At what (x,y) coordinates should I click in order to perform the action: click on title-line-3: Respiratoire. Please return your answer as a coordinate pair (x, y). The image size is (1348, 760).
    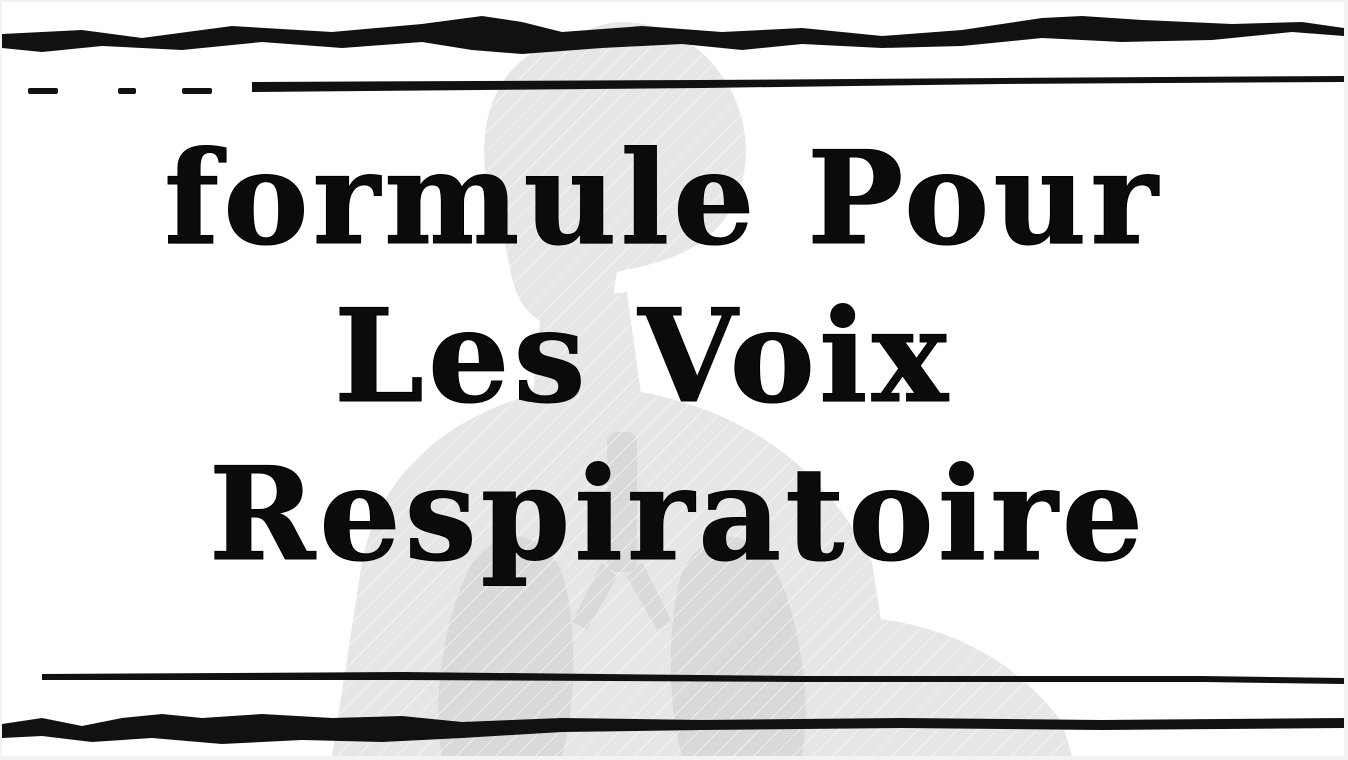
    Looking at the image, I should click on (678, 515).